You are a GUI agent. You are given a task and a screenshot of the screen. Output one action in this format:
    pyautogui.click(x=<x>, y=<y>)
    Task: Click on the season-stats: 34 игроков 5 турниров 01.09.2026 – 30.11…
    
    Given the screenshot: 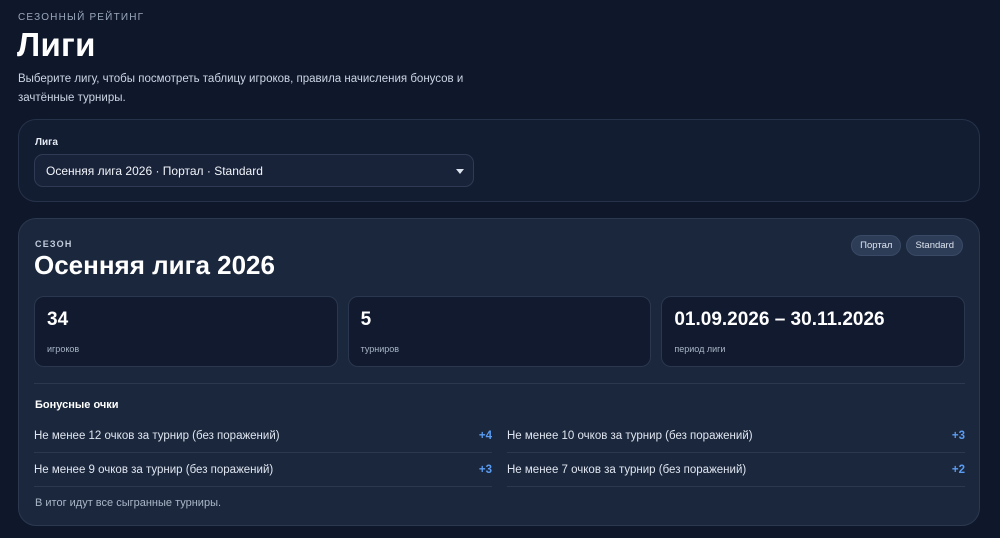 What is the action you would take?
    pyautogui.click(x=500, y=331)
    